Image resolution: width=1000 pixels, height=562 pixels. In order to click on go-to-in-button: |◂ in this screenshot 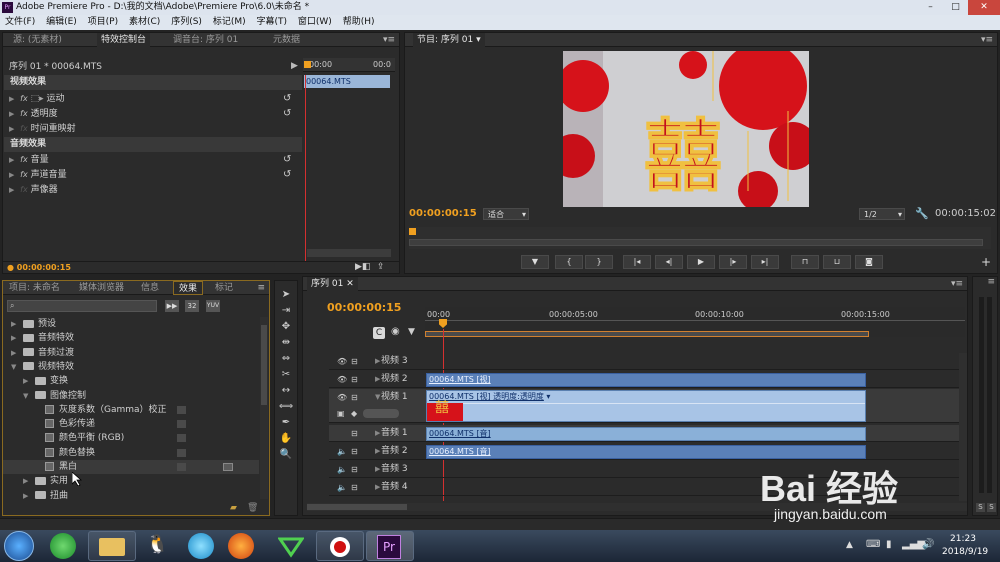, I will do `click(637, 262)`.